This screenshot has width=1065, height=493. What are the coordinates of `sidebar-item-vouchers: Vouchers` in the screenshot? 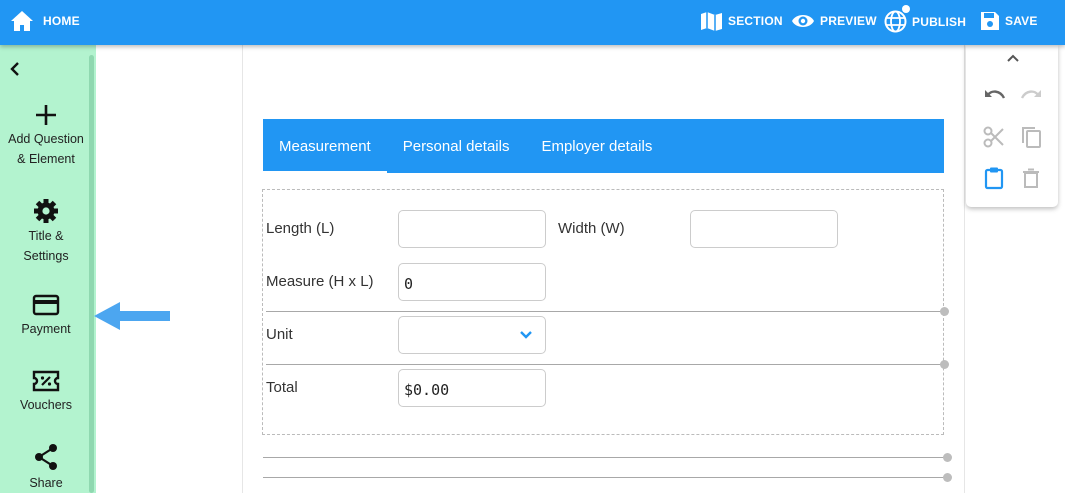 It's located at (46, 392).